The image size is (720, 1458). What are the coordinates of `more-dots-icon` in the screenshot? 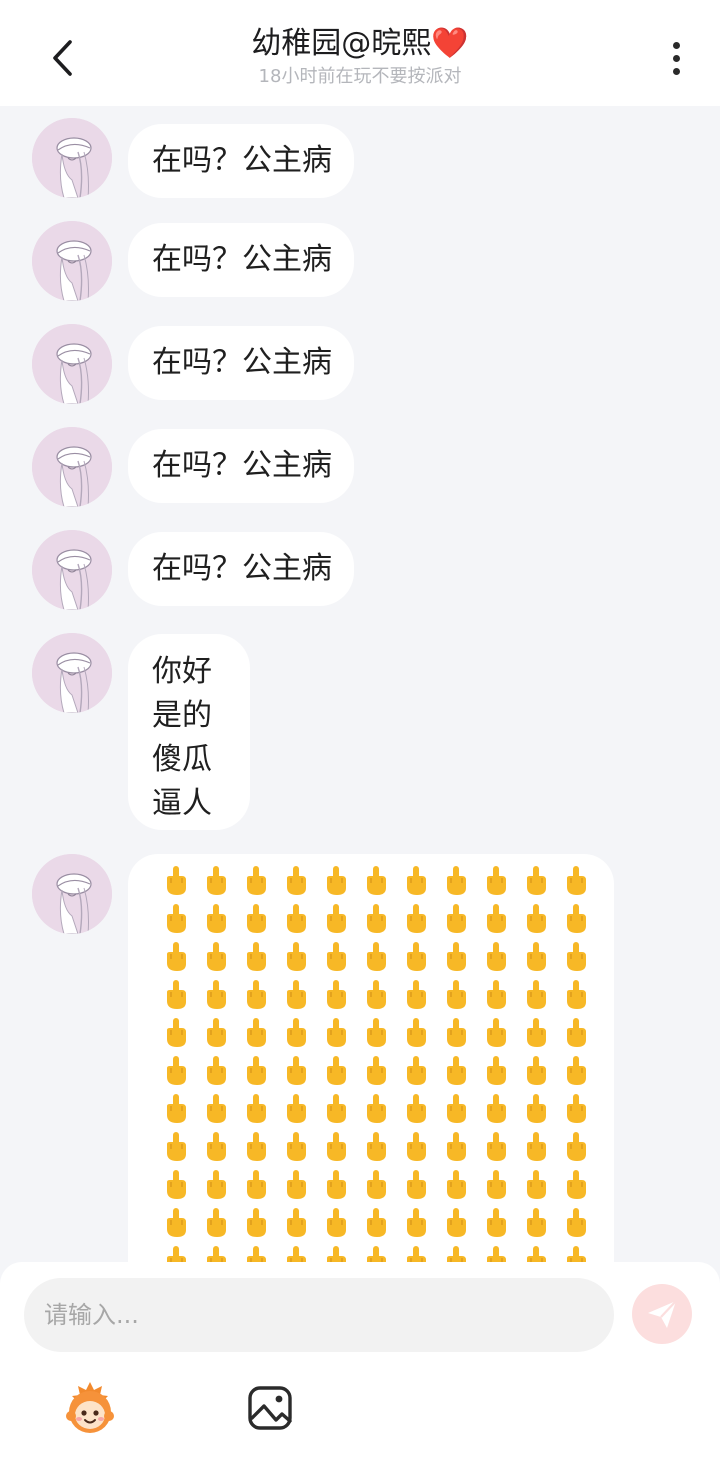 It's located at (676, 45).